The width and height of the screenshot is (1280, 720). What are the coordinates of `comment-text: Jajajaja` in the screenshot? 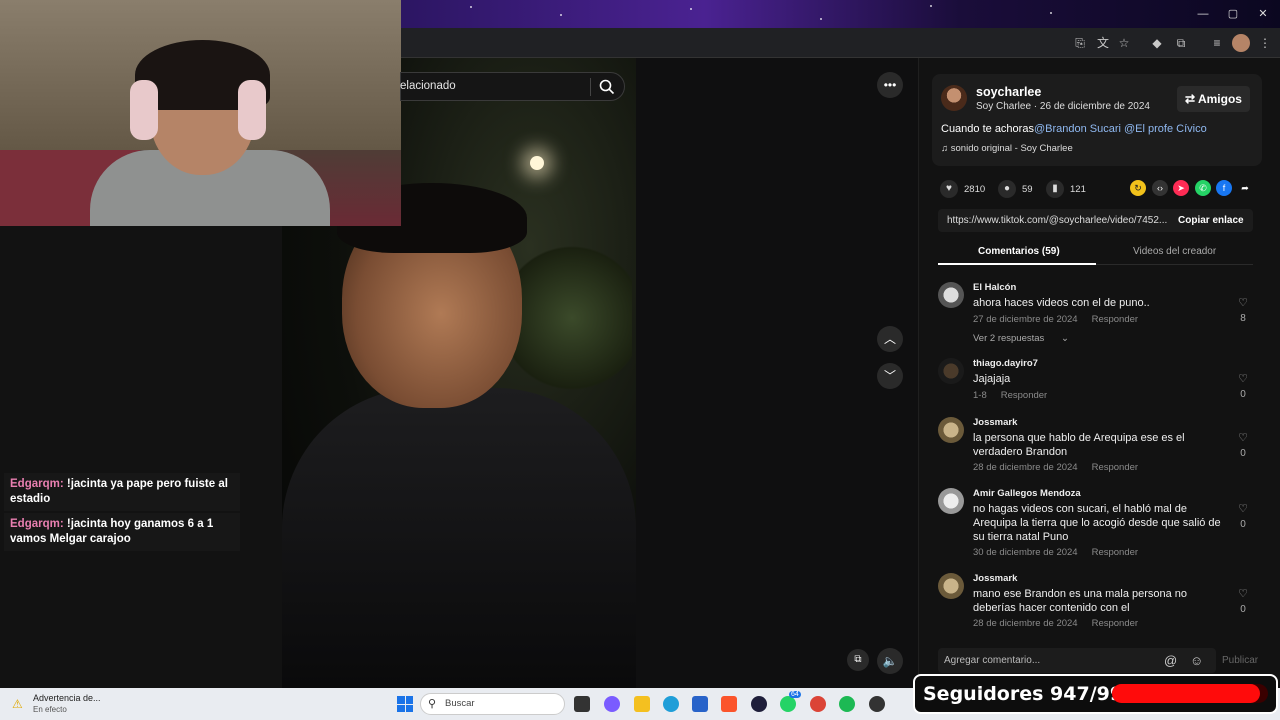 It's located at (992, 379).